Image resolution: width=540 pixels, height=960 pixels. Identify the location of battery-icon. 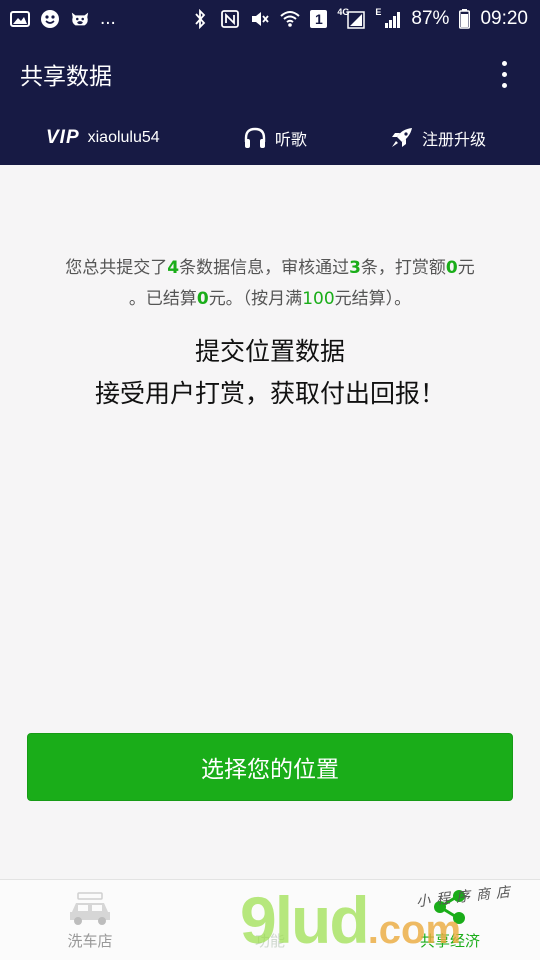
(465, 19).